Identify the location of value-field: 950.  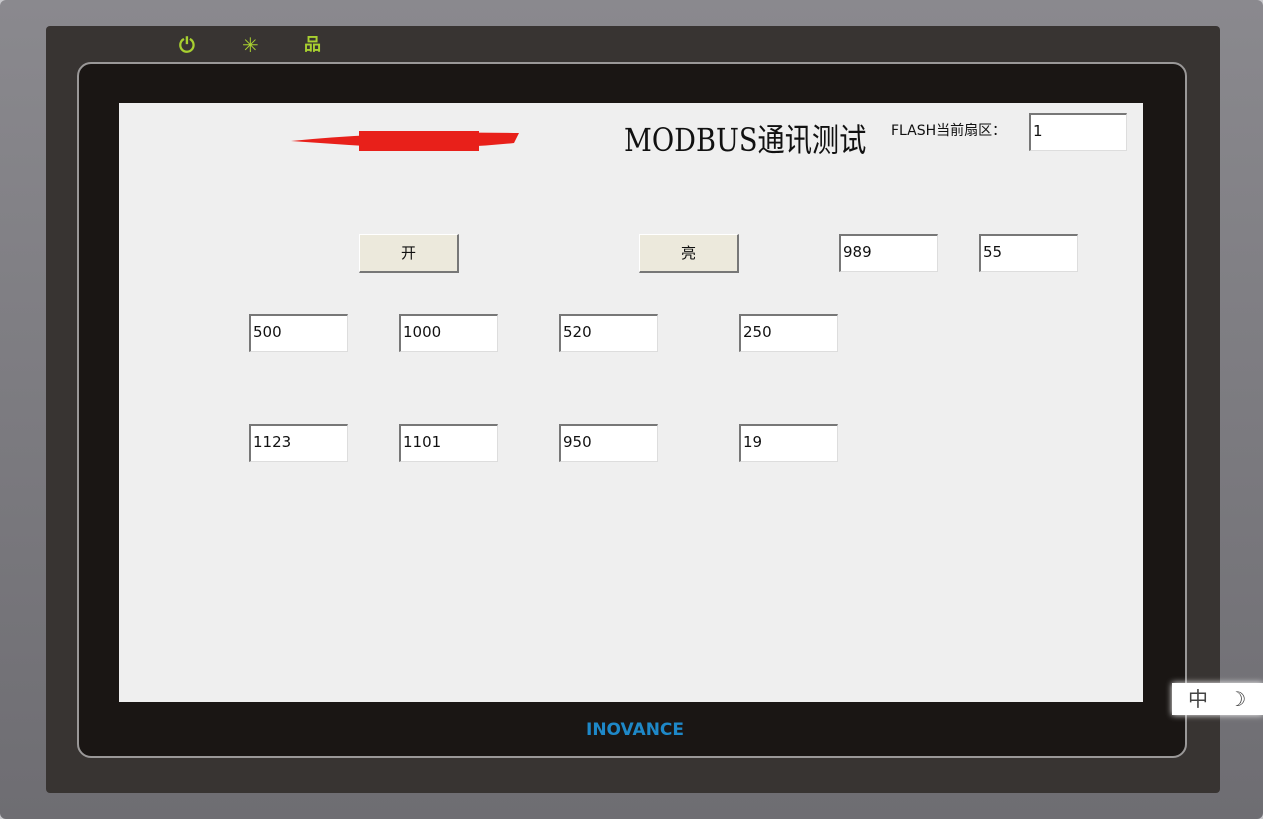
(608, 443).